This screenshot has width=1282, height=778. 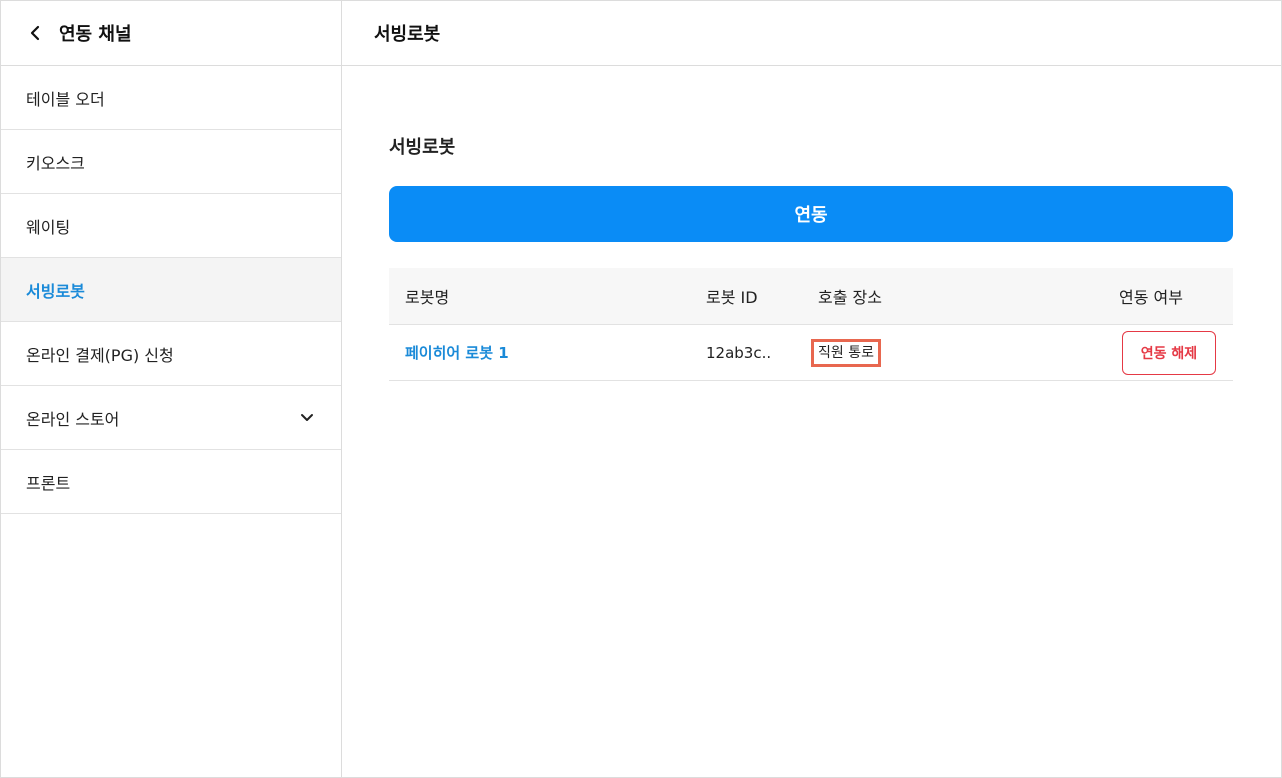 What do you see at coordinates (1169, 353) in the screenshot?
I see `unlink-button: 연동 해제` at bounding box center [1169, 353].